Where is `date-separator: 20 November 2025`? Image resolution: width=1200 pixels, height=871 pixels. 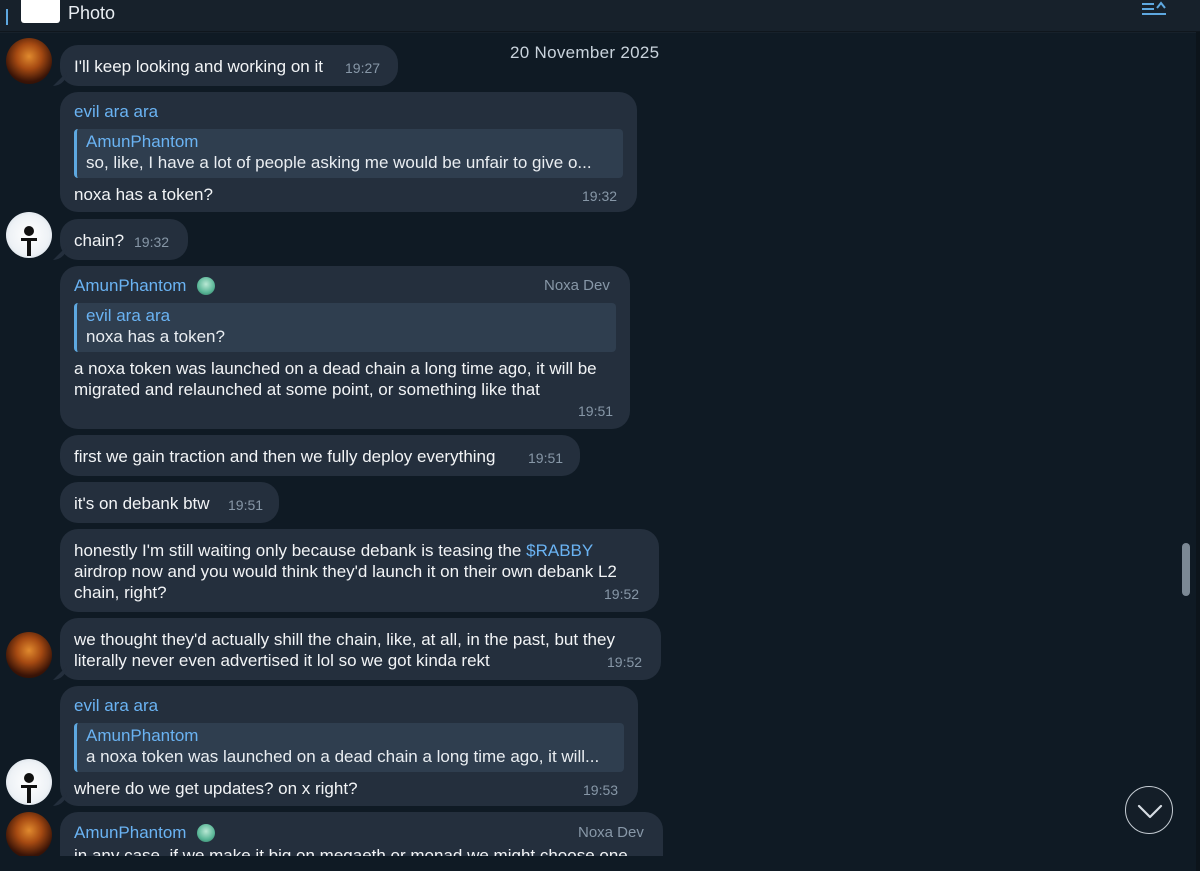
date-separator: 20 November 2025 is located at coordinates (585, 52).